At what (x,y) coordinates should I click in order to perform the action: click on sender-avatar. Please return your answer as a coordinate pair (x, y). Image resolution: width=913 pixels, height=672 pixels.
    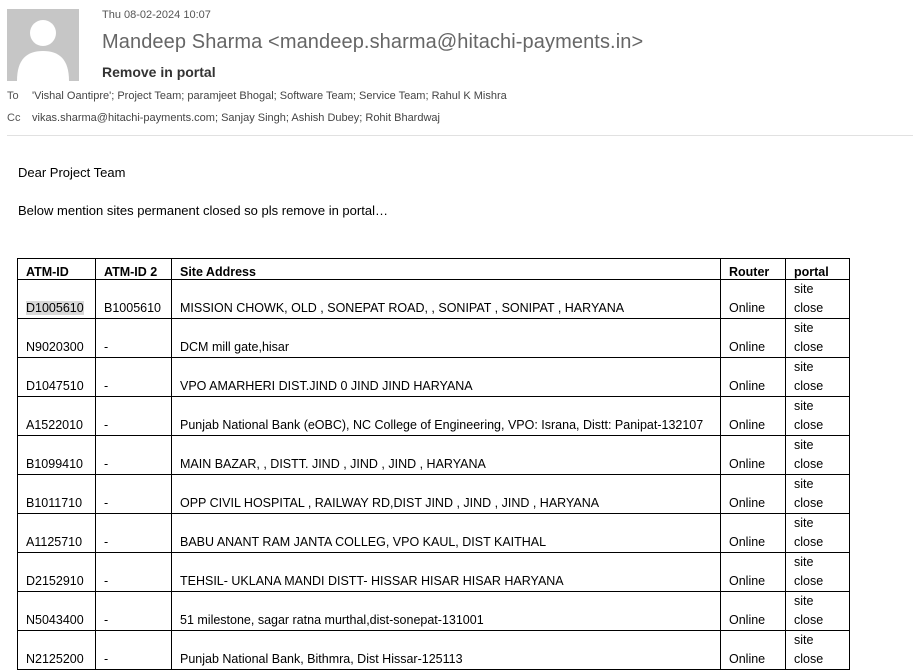
    Looking at the image, I should click on (43, 45).